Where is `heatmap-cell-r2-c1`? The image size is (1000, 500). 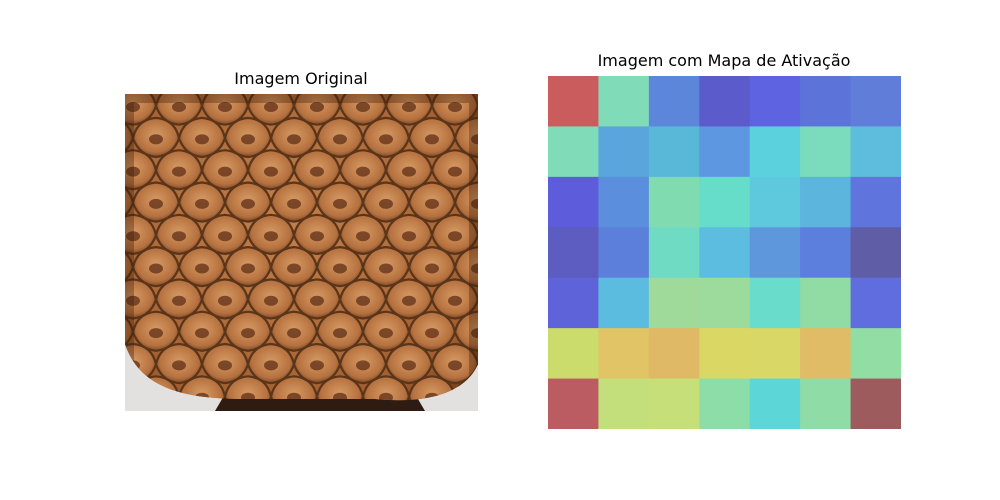
heatmap-cell-r2-c1 is located at coordinates (624, 202).